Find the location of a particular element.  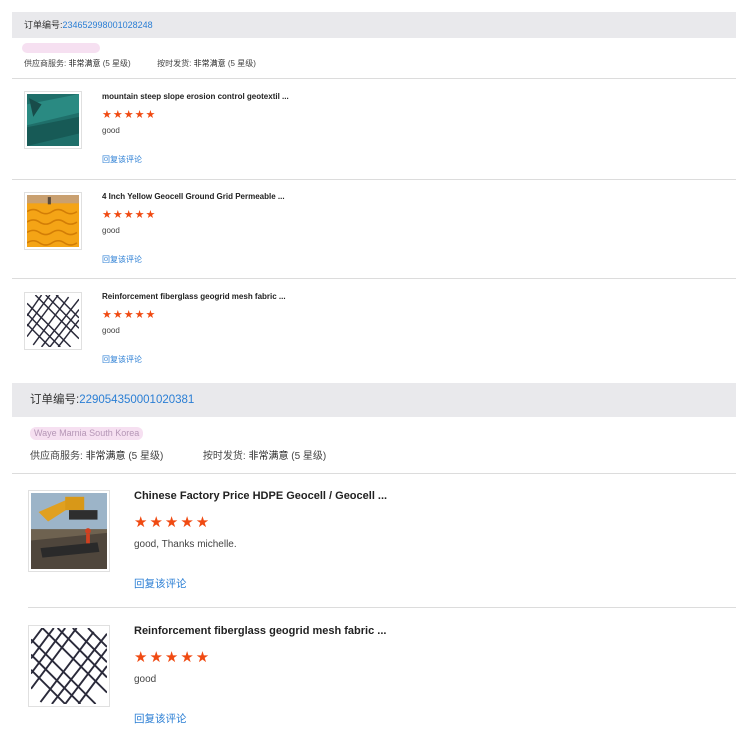

review-comment: good, Thanks michelle. is located at coordinates (185, 544).